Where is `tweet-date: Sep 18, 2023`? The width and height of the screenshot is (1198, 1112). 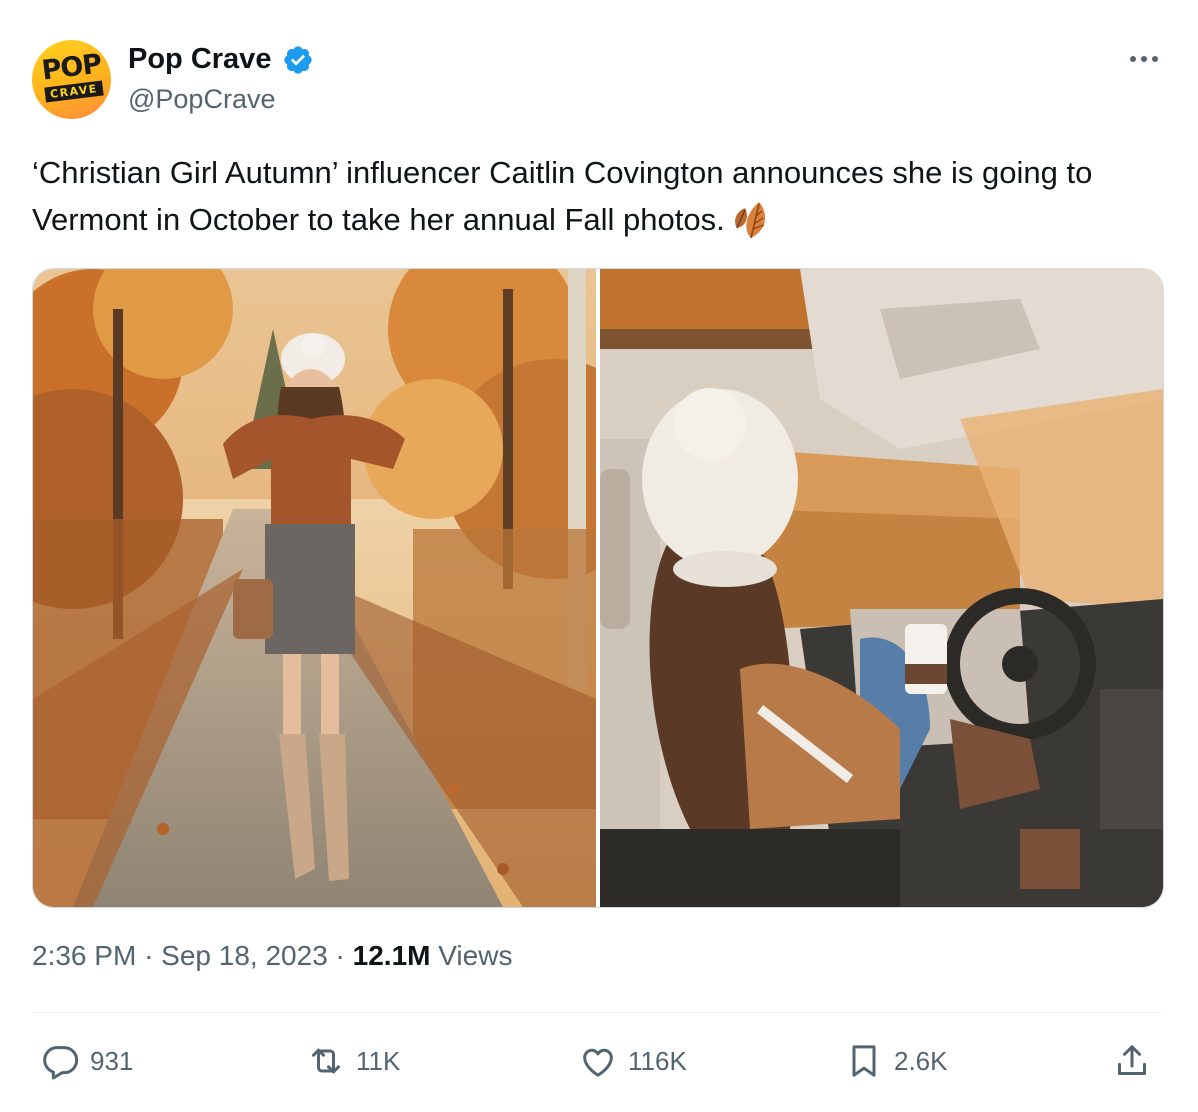 tweet-date: Sep 18, 2023 is located at coordinates (244, 955).